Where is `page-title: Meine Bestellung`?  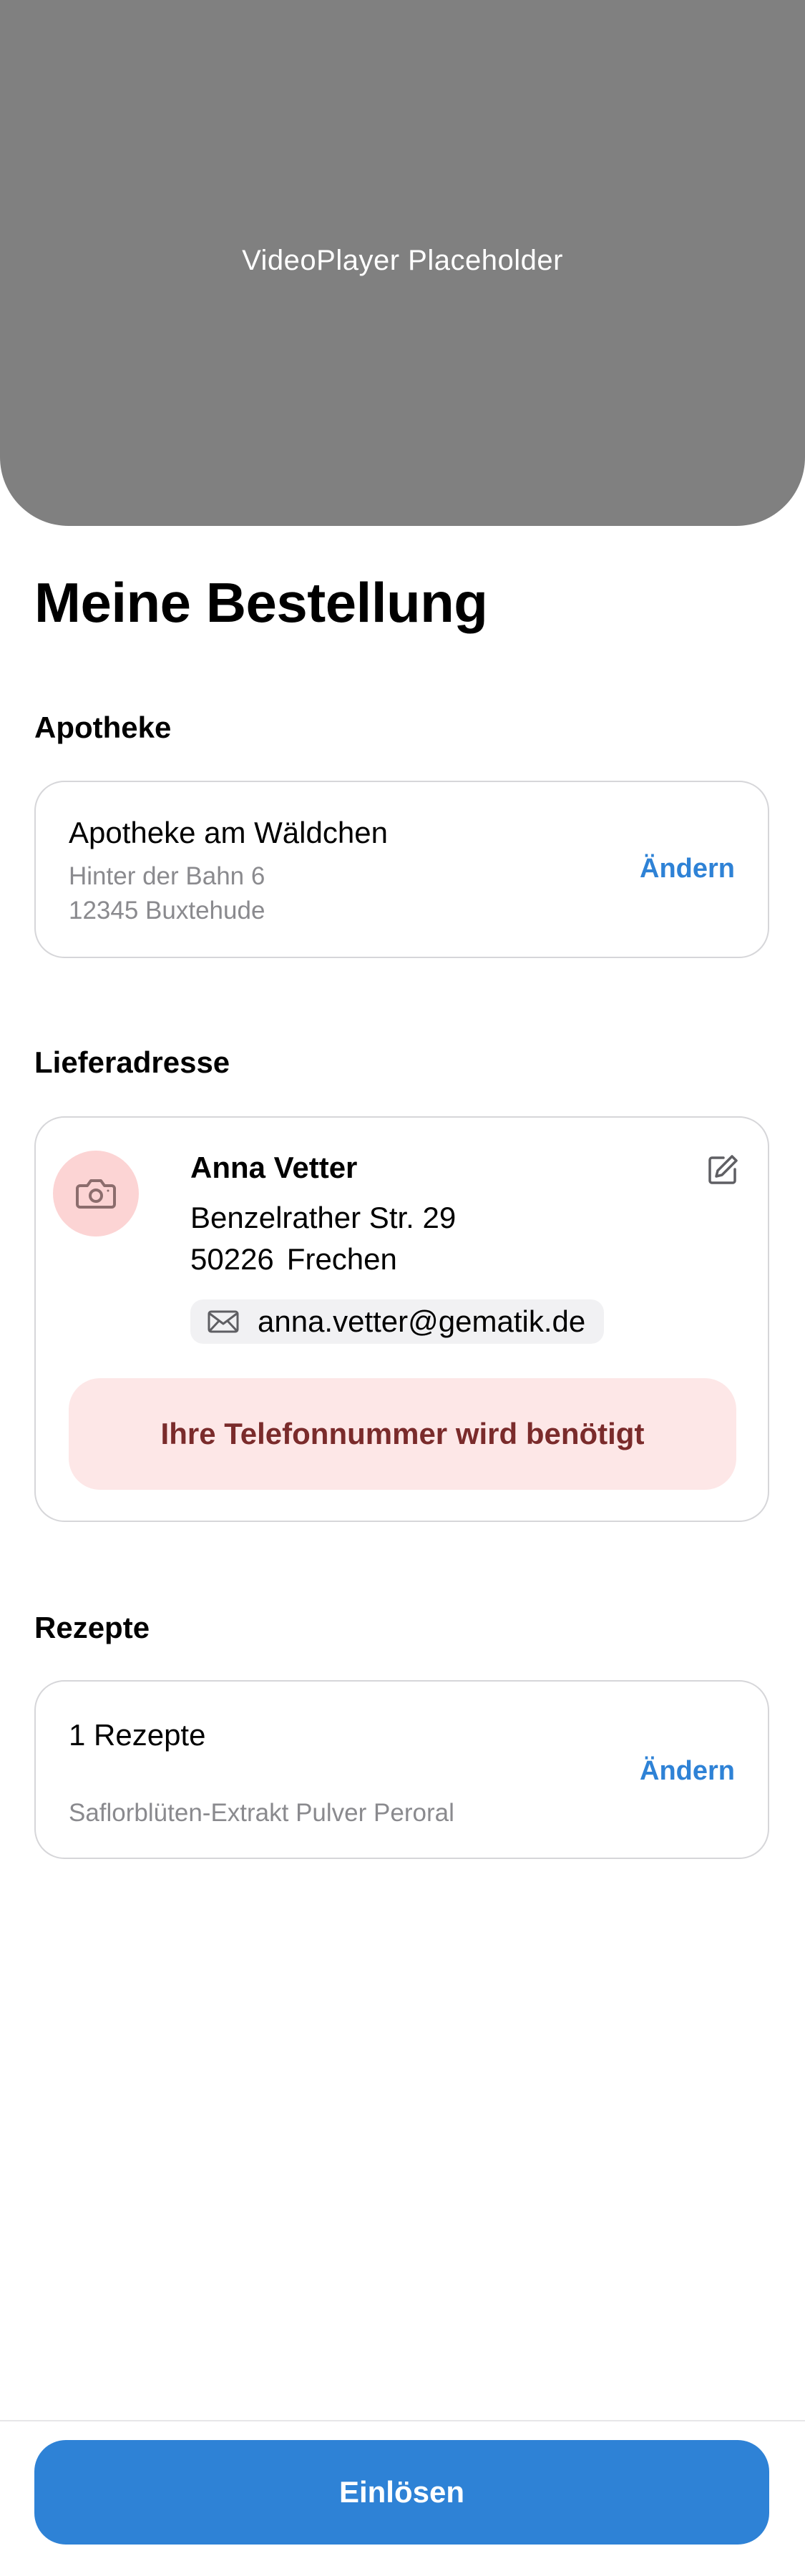
page-title: Meine Bestellung is located at coordinates (261, 602).